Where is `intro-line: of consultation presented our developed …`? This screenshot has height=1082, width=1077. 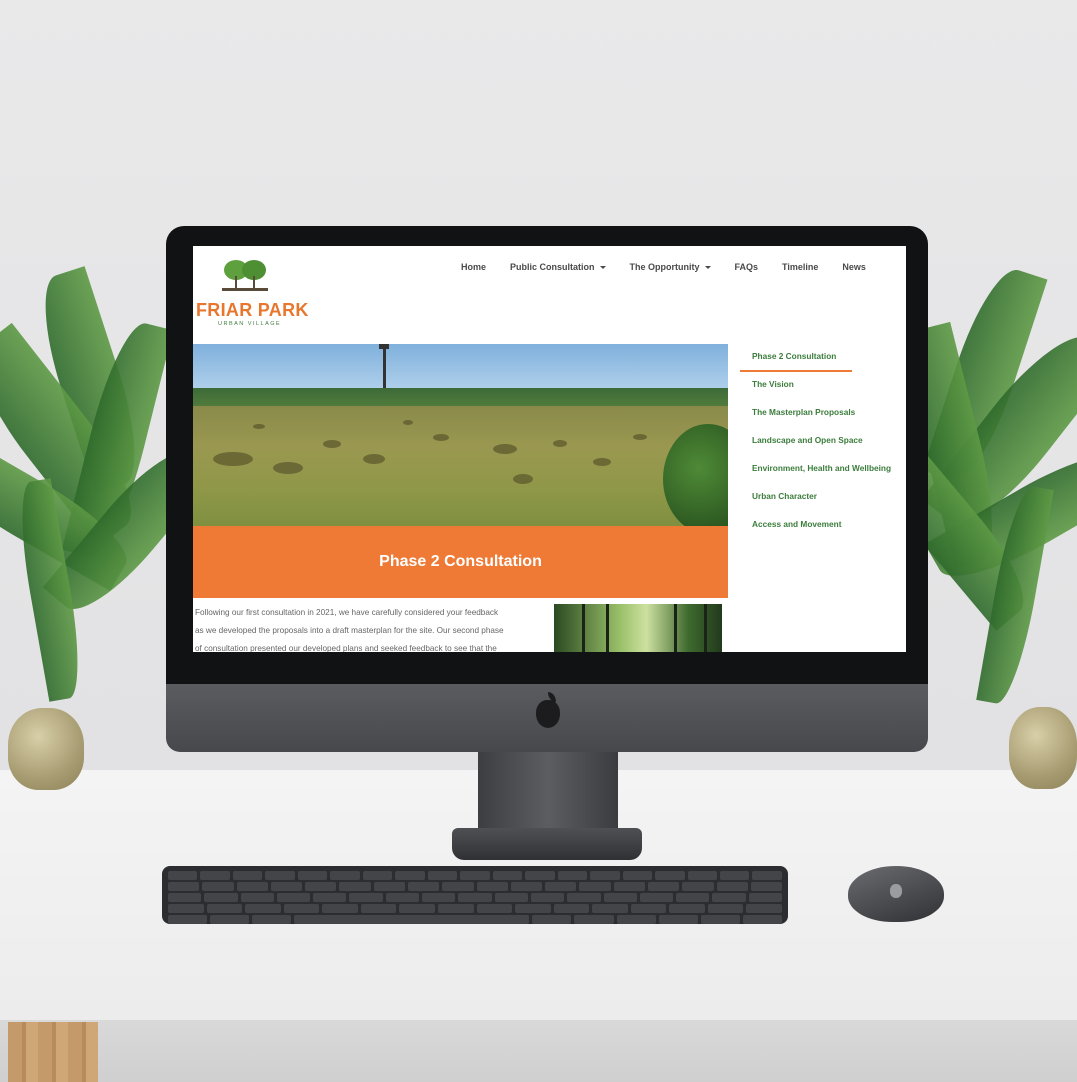 intro-line: of consultation presented our developed … is located at coordinates (346, 648).